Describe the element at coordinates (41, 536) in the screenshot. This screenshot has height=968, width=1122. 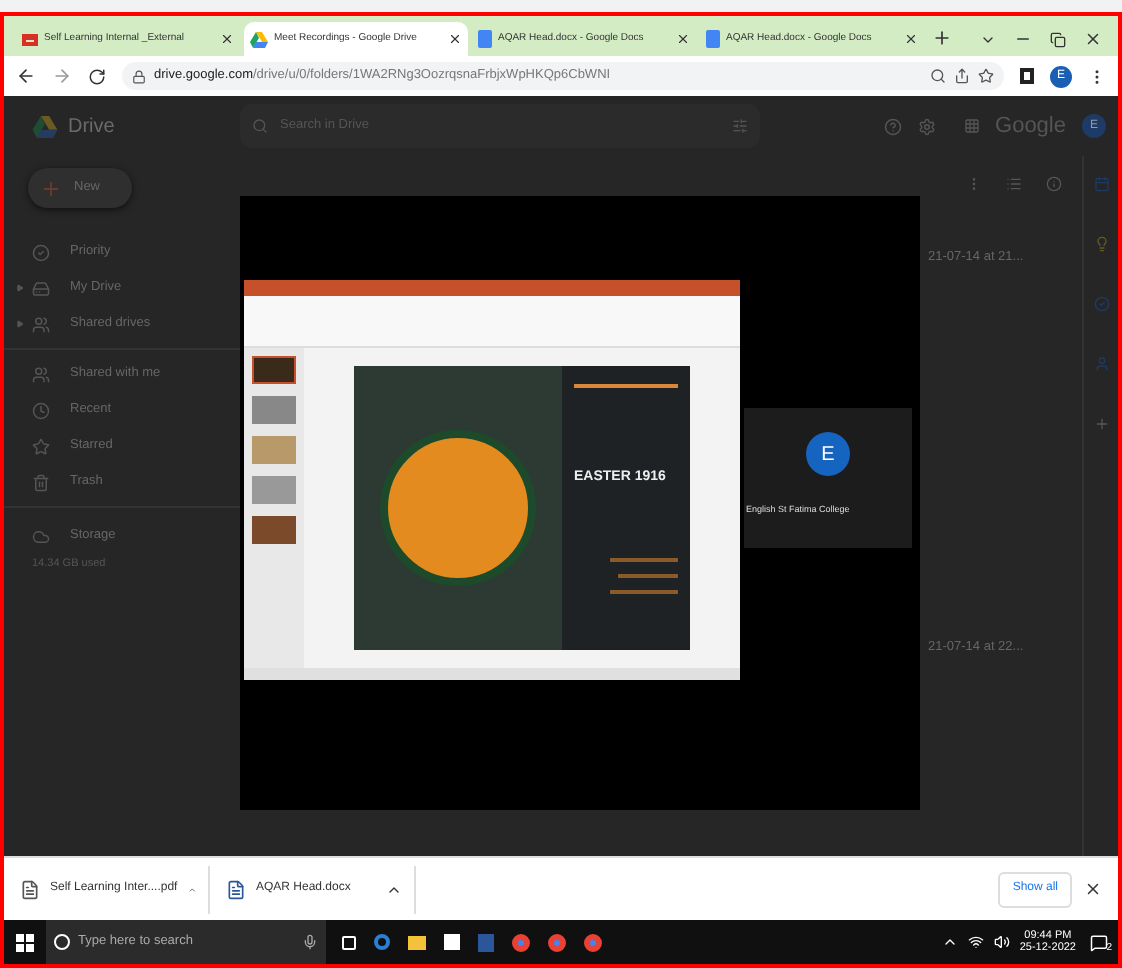
I see `cloud-icon` at that location.